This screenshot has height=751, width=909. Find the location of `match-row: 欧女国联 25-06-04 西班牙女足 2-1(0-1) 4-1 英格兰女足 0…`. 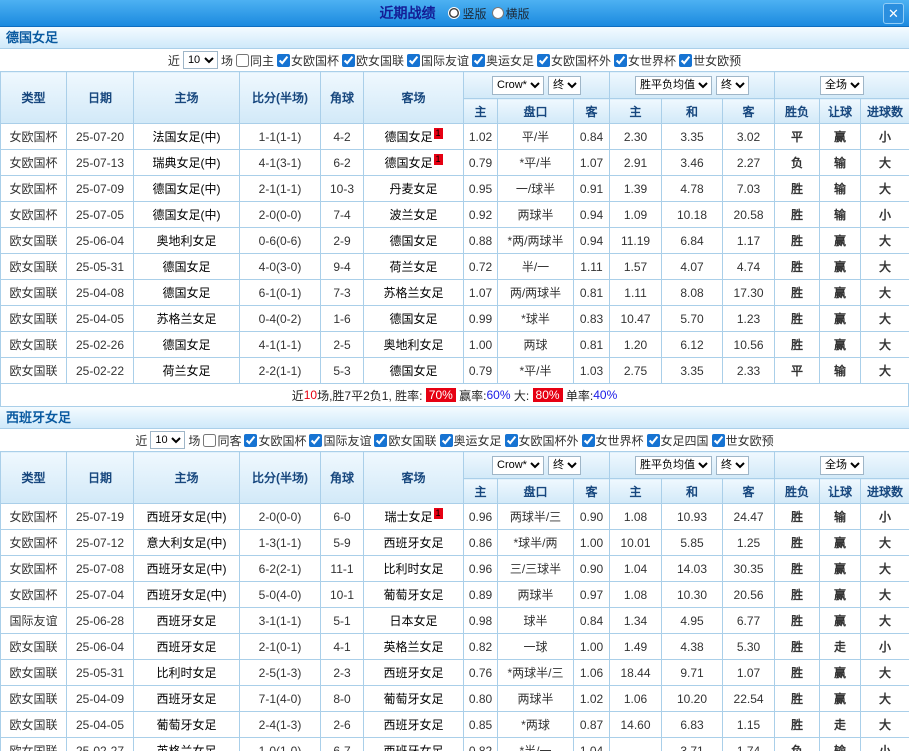

match-row: 欧女国联 25-06-04 西班牙女足 2-1(0-1) 4-1 英格兰女足 0… is located at coordinates (454, 646).